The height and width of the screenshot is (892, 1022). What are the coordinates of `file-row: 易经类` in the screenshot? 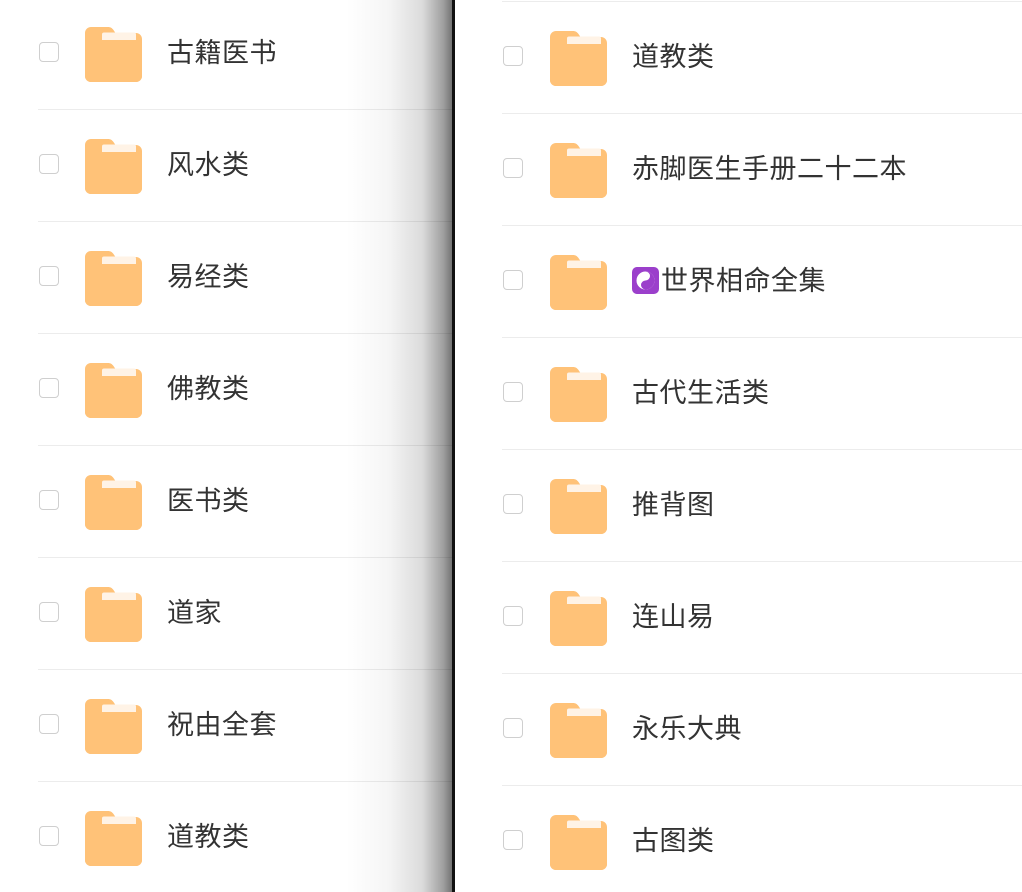 It's located at (226, 278).